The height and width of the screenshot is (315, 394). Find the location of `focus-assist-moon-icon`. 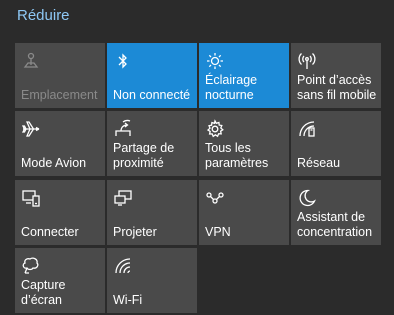

focus-assist-moon-icon is located at coordinates (307, 198).